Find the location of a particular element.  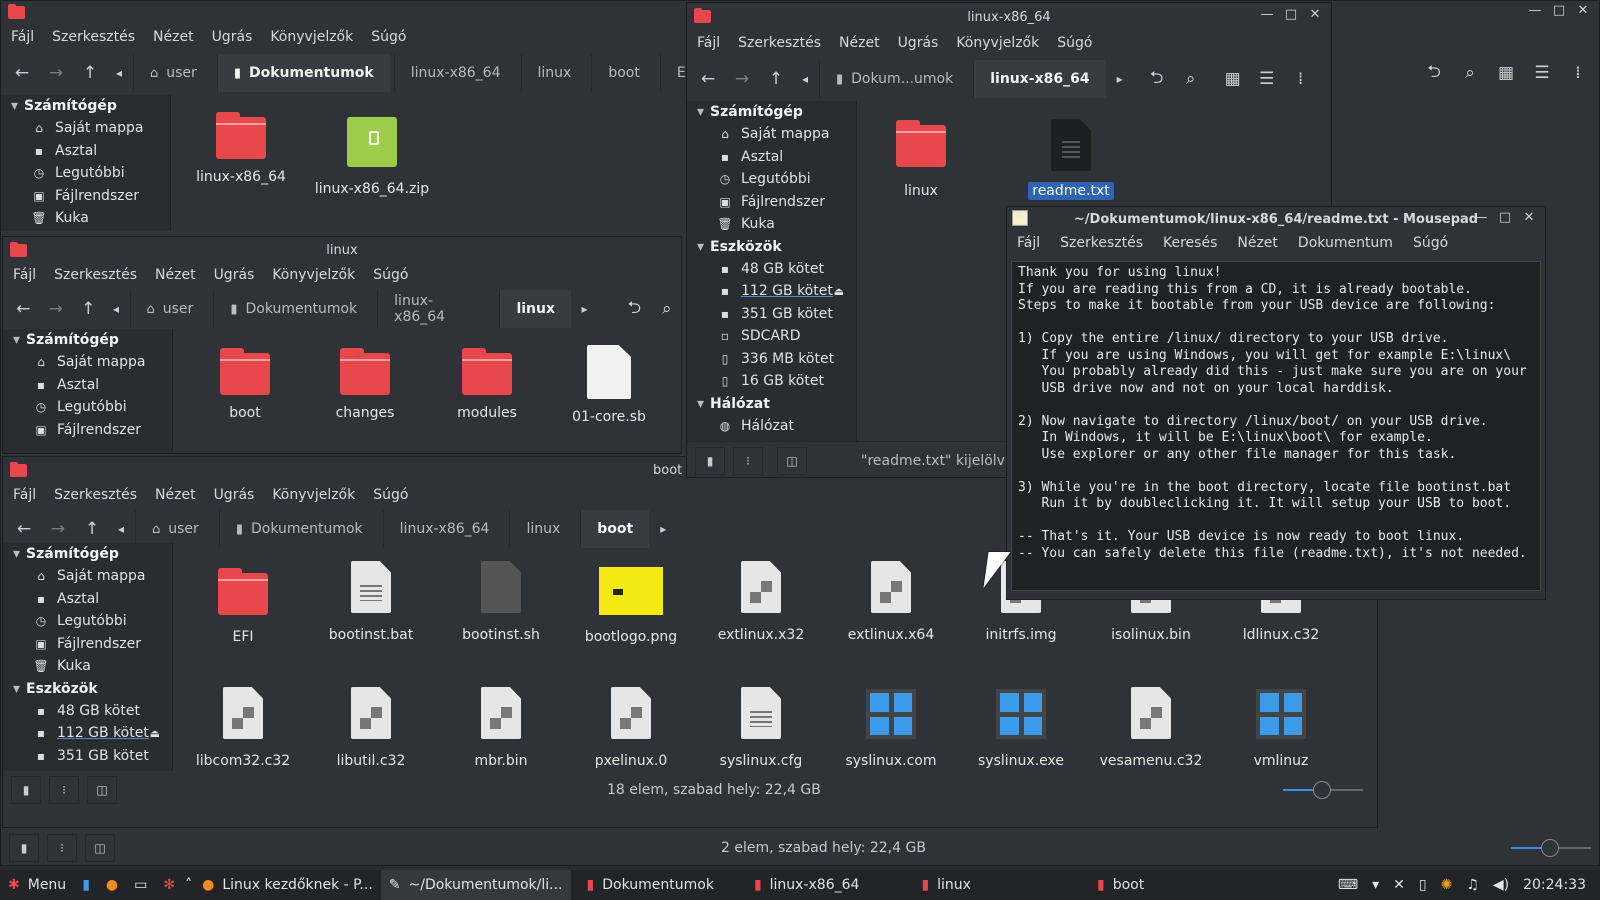

sidebar-section-network: Hálózat is located at coordinates (771, 404).